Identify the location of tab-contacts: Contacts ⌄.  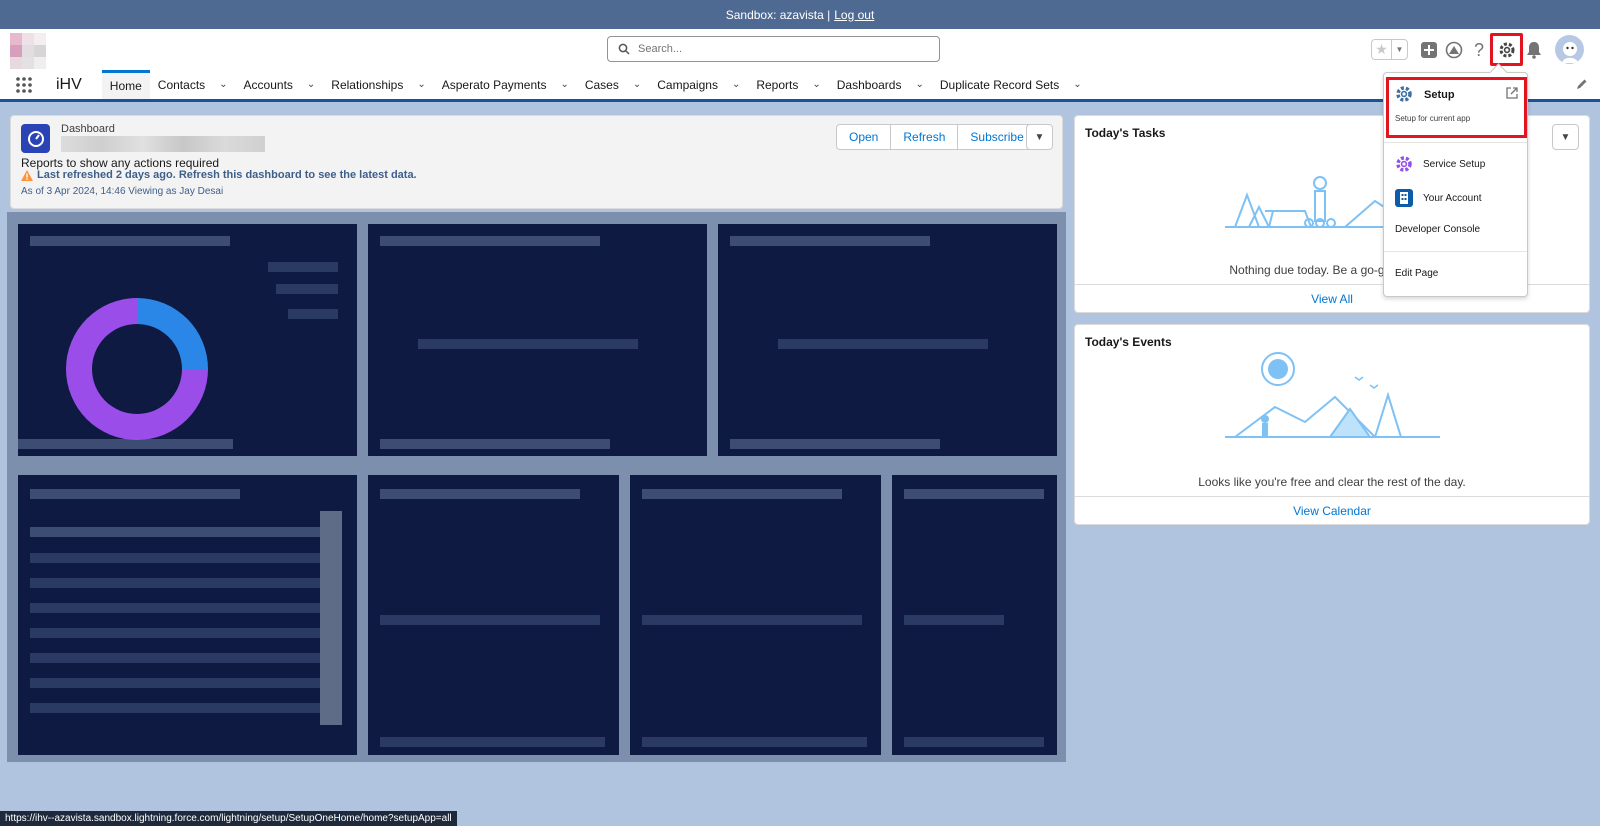
(193, 84).